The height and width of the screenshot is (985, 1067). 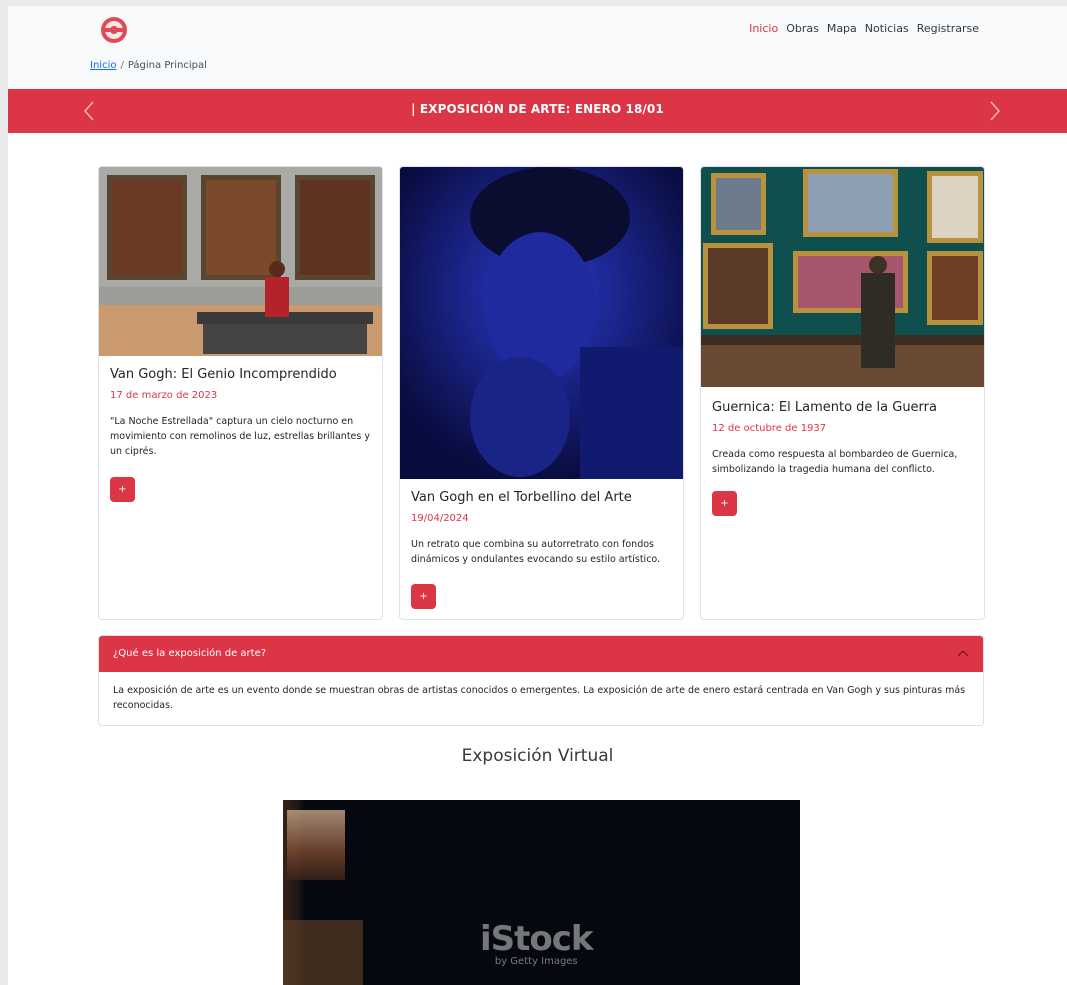 What do you see at coordinates (114, 30) in the screenshot?
I see `museum-logo-icon` at bounding box center [114, 30].